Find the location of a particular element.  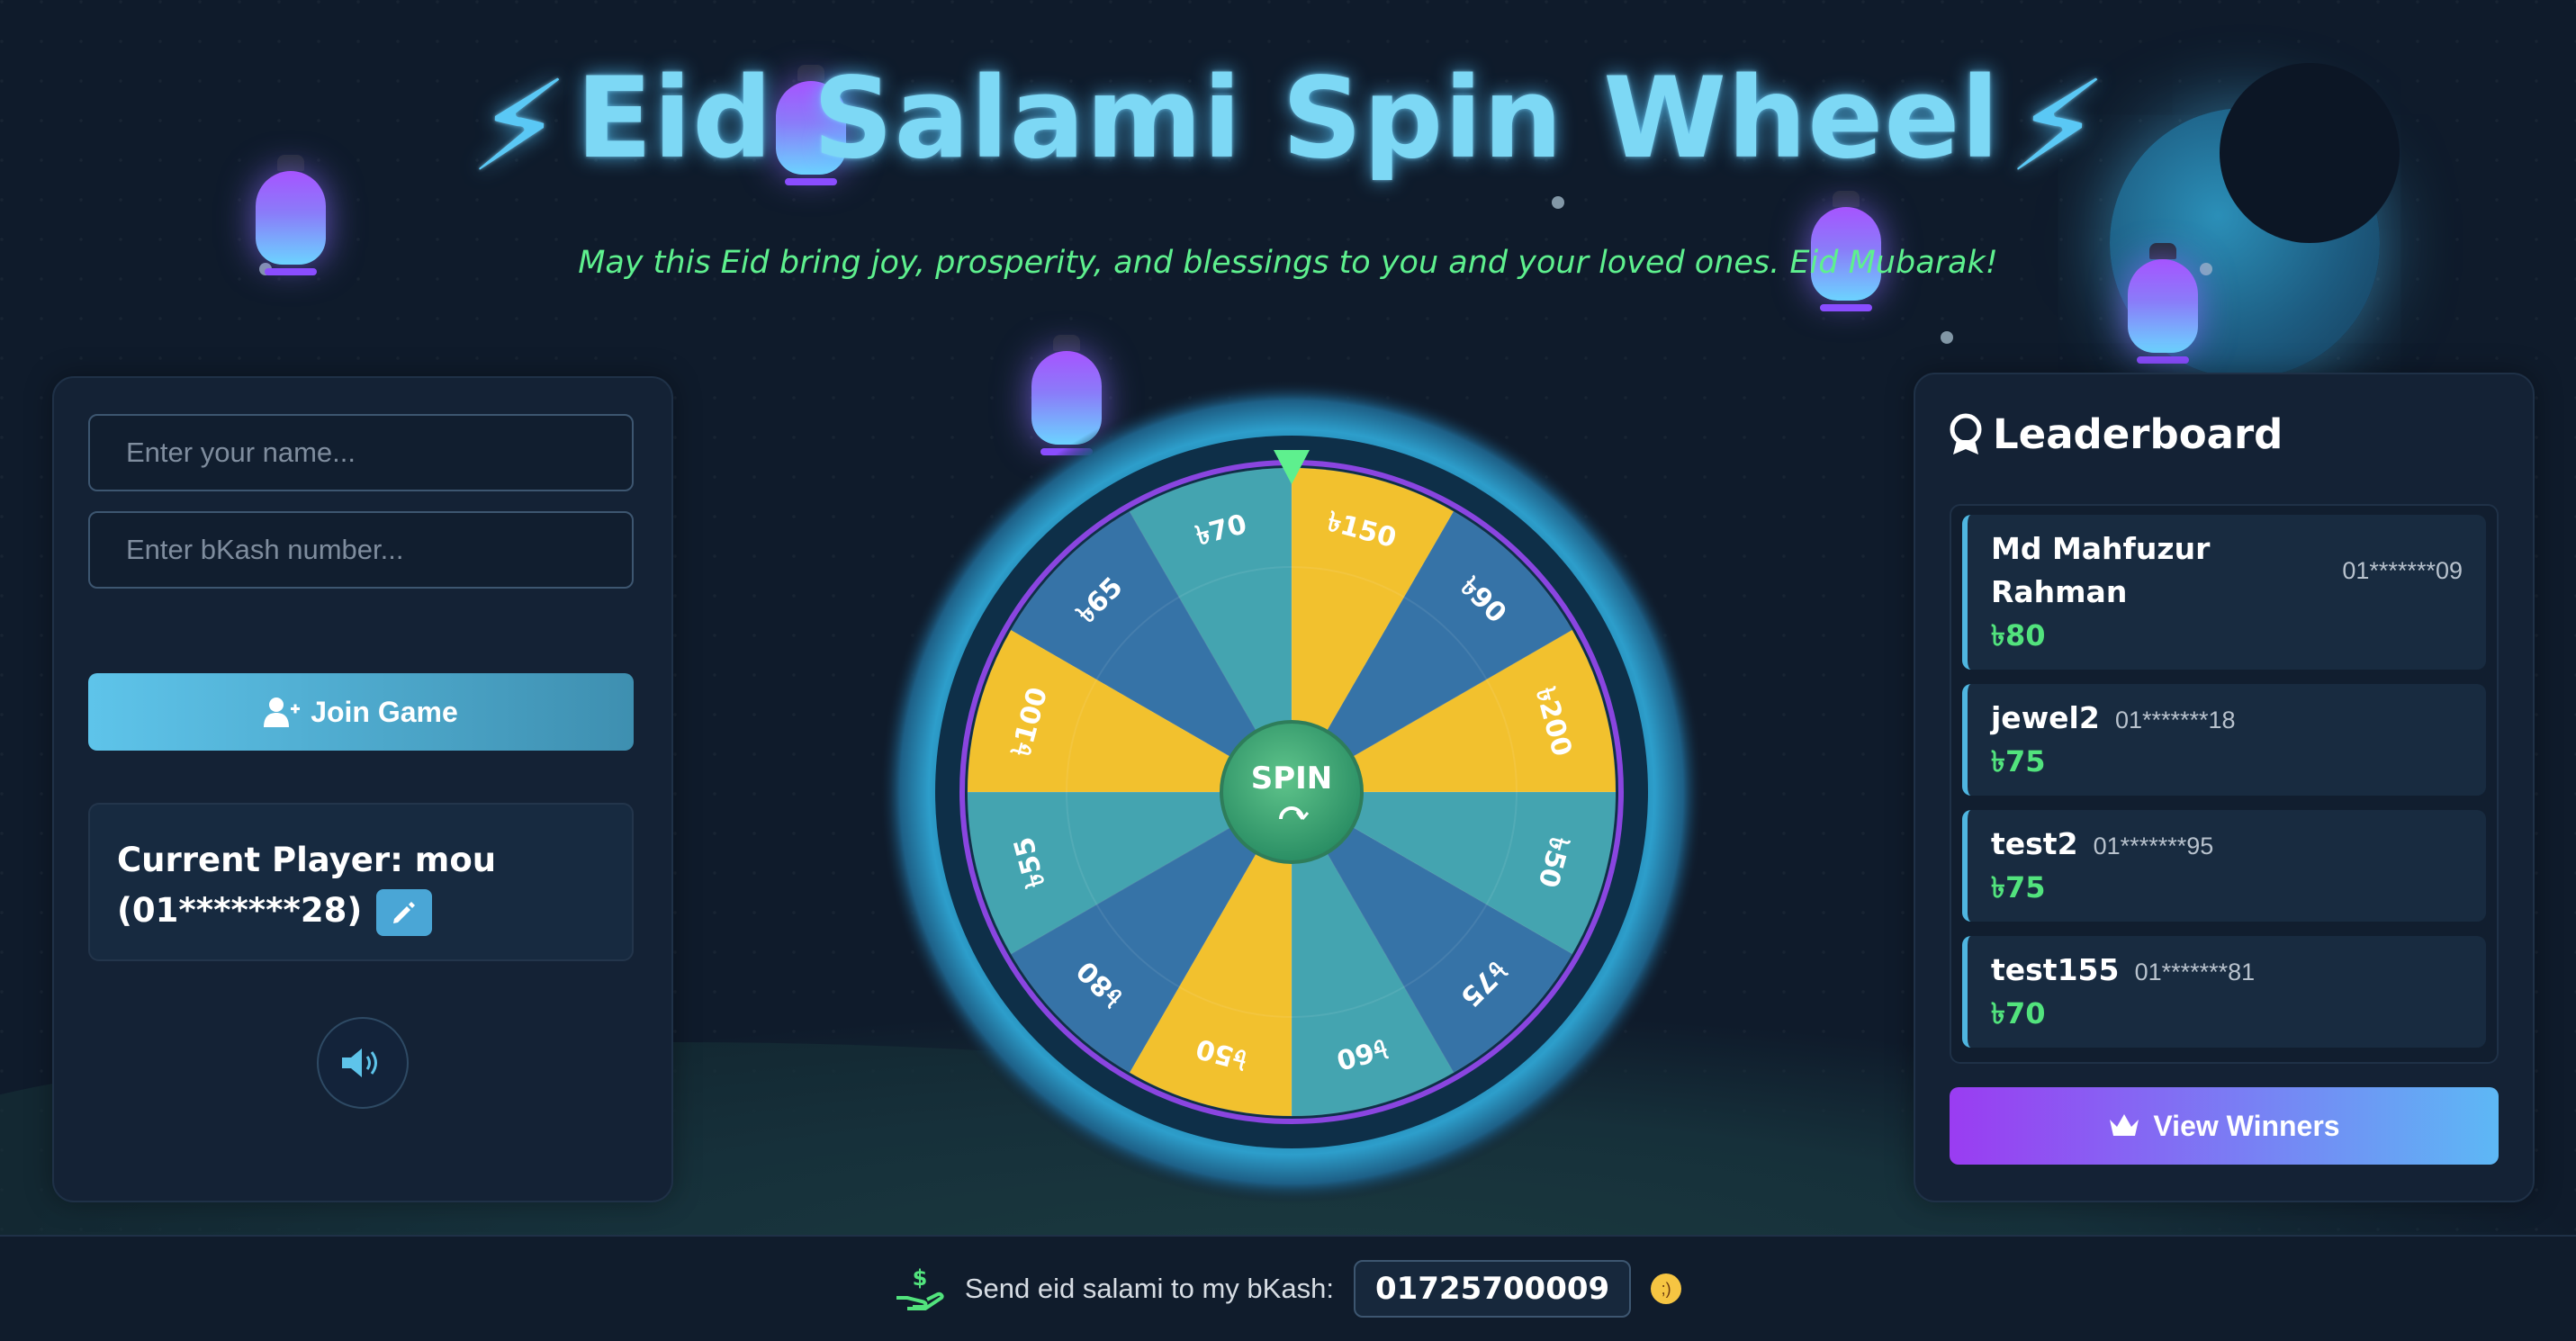

footer-text: Send eid salami to my bKash: is located at coordinates (1149, 1288).